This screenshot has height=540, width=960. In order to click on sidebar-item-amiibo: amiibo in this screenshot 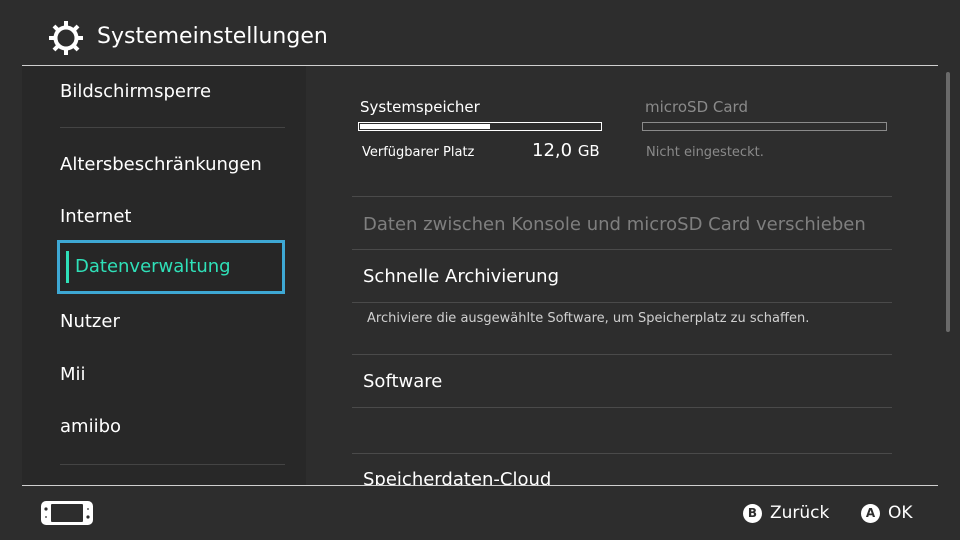, I will do `click(170, 427)`.